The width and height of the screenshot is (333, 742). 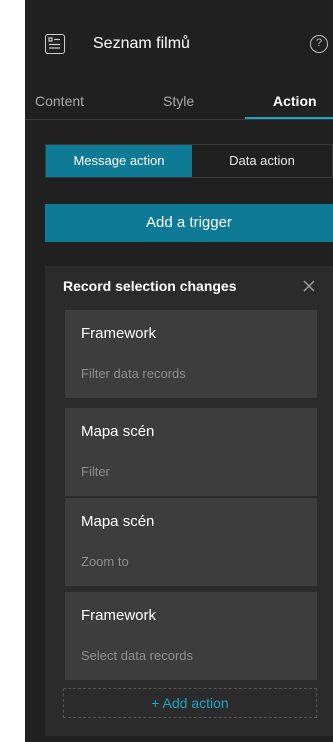 What do you see at coordinates (289, 118) in the screenshot?
I see `active-tab-indicator` at bounding box center [289, 118].